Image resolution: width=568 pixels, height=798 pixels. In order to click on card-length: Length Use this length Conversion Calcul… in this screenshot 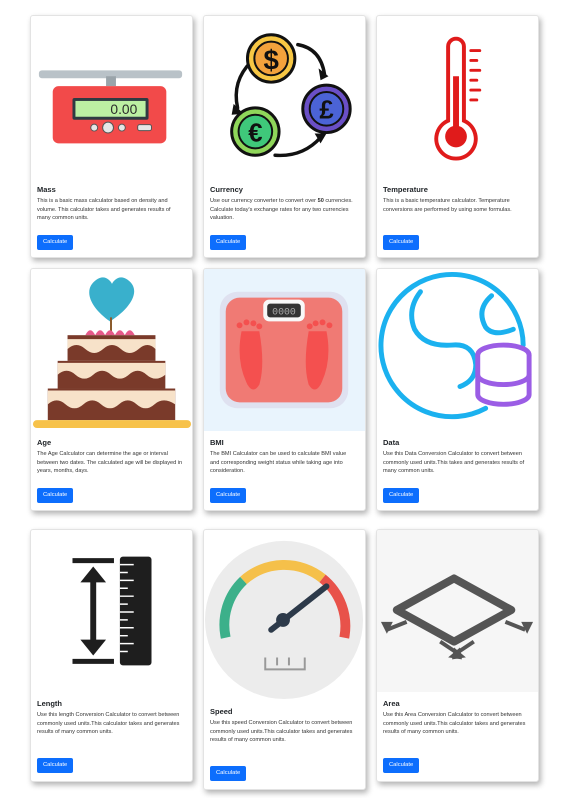, I will do `click(111, 655)`.